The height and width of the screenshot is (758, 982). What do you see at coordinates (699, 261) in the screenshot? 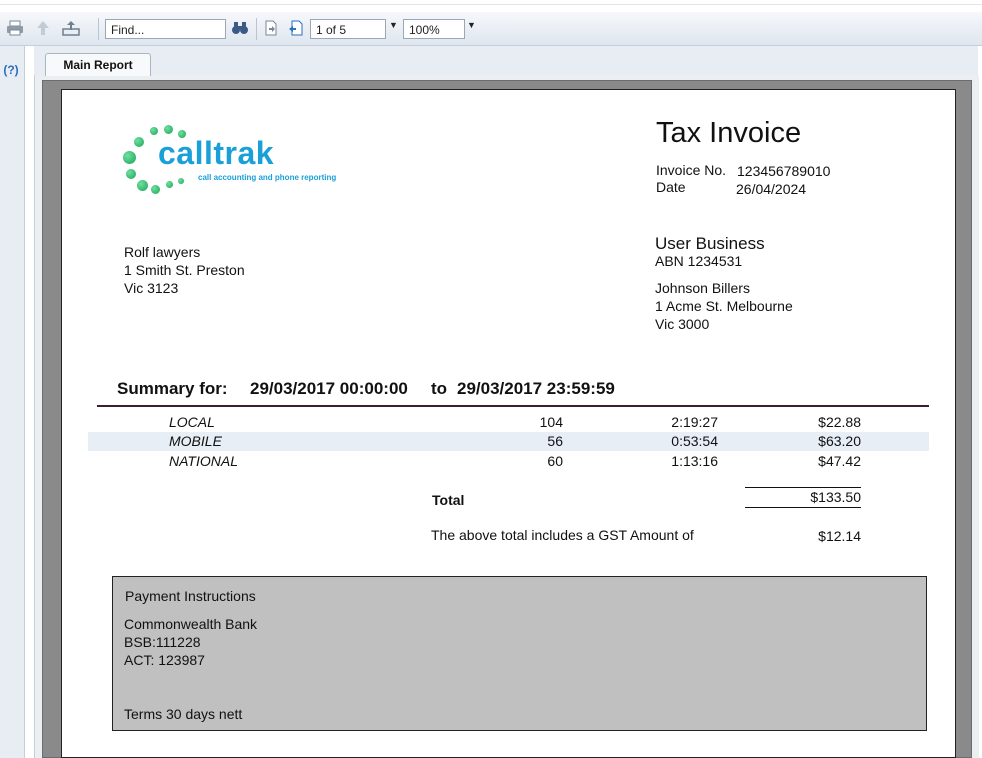
I see `business-abn: ABN 1234531` at bounding box center [699, 261].